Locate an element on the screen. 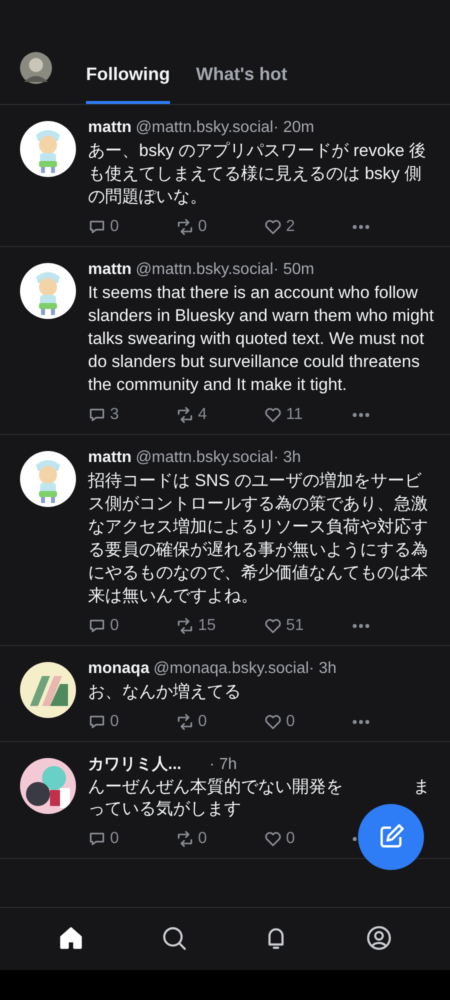  author-handle: @monaqa.bsky.social is located at coordinates (231, 668).